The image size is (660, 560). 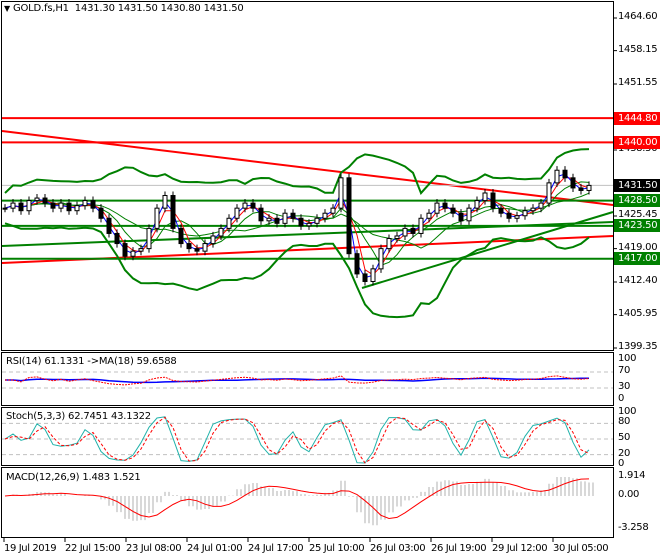 What do you see at coordinates (629, 494) in the screenshot?
I see `macd-axis-label: 0.00` at bounding box center [629, 494].